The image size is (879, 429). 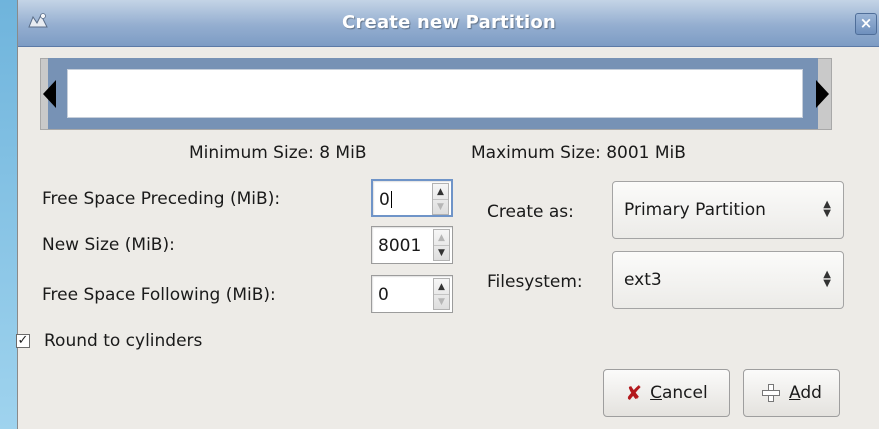 I want to click on free-space-preceding-label: Free Space Preceding (MiB):, so click(x=161, y=199).